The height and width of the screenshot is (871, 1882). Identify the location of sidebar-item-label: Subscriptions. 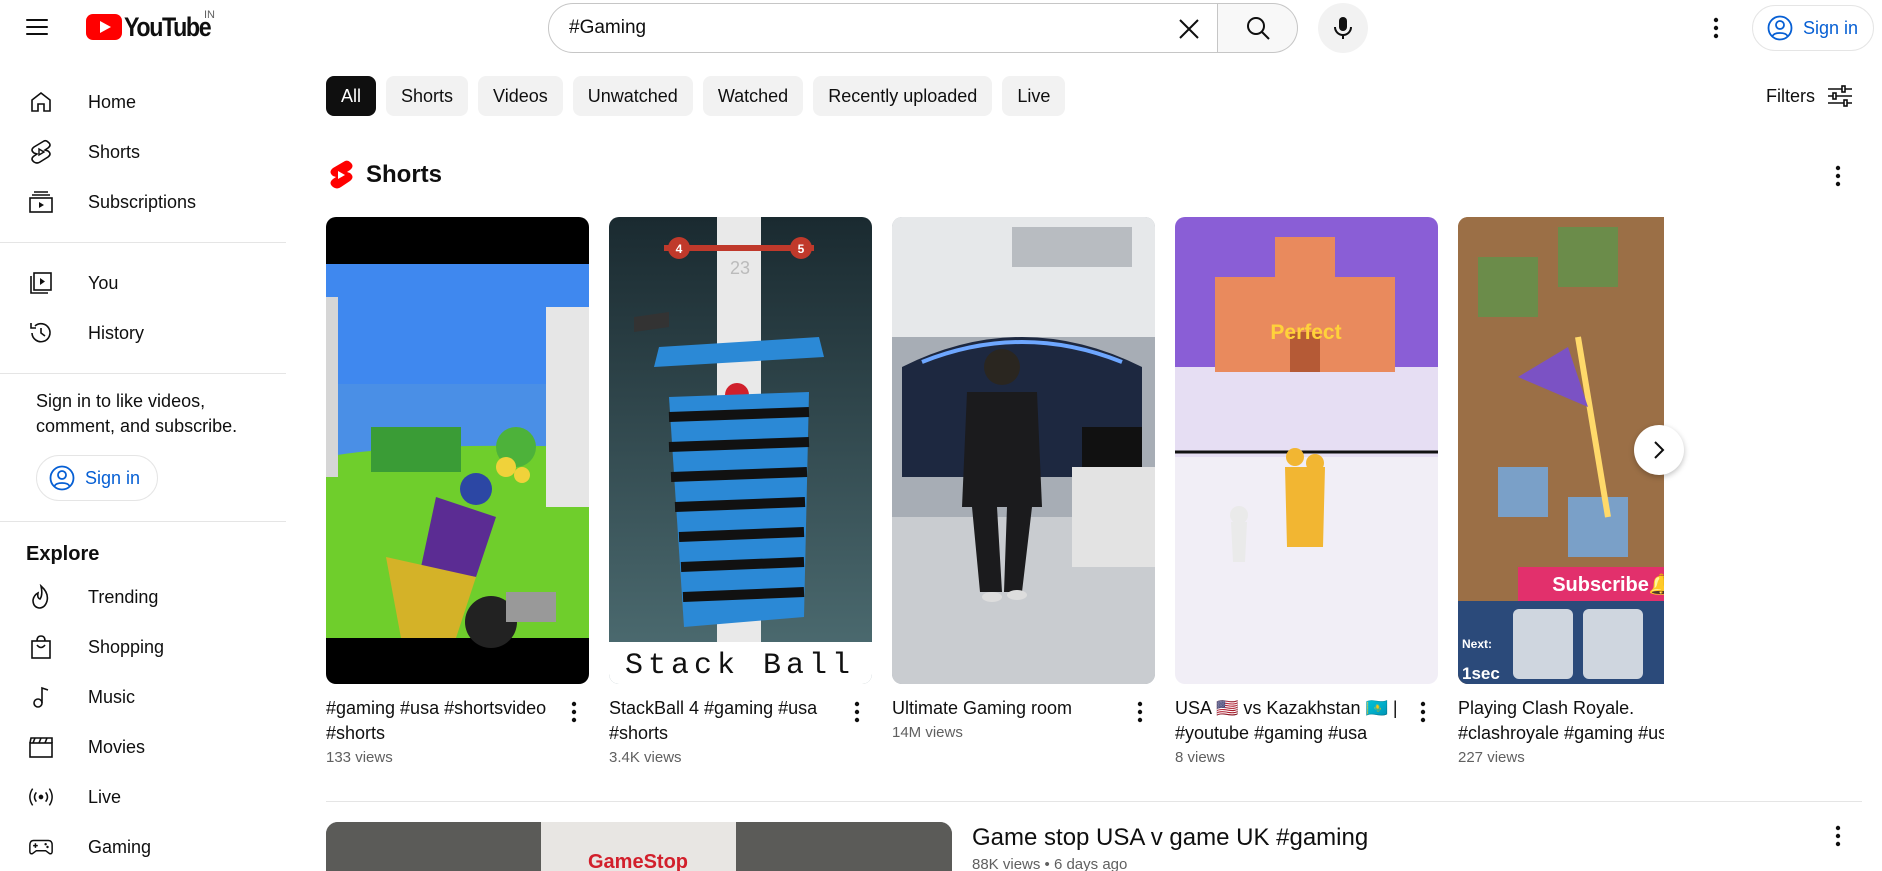
(142, 201).